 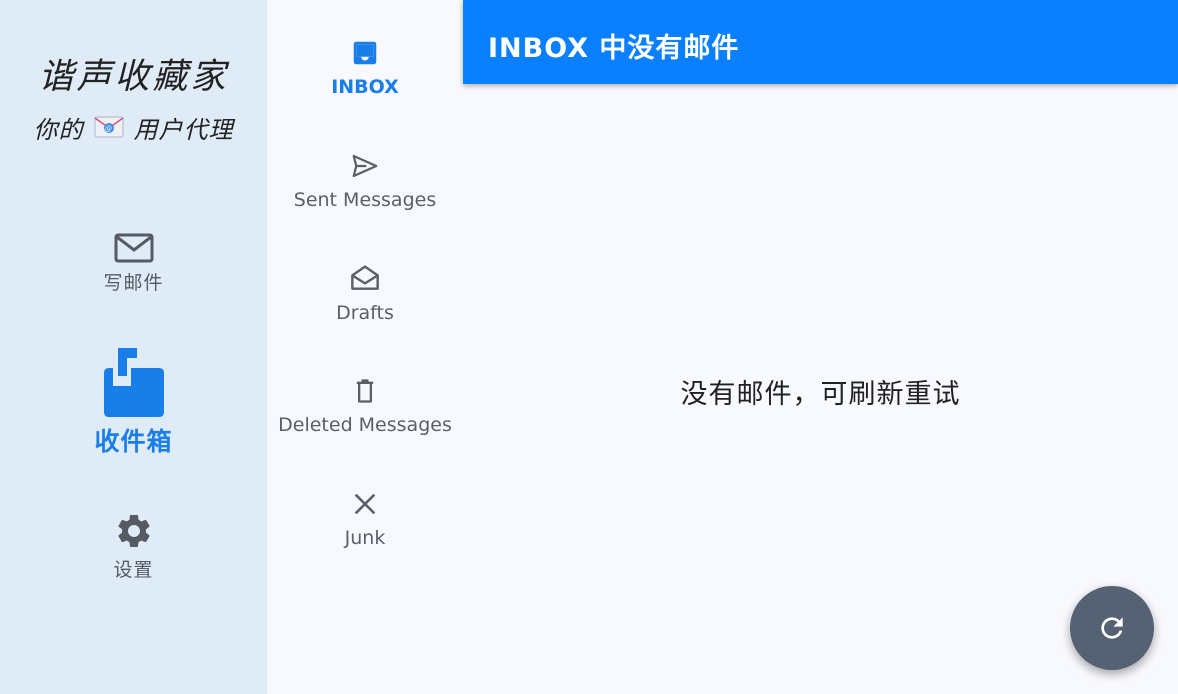 I want to click on rail-item-compose-label: 写邮件, so click(x=133, y=283).